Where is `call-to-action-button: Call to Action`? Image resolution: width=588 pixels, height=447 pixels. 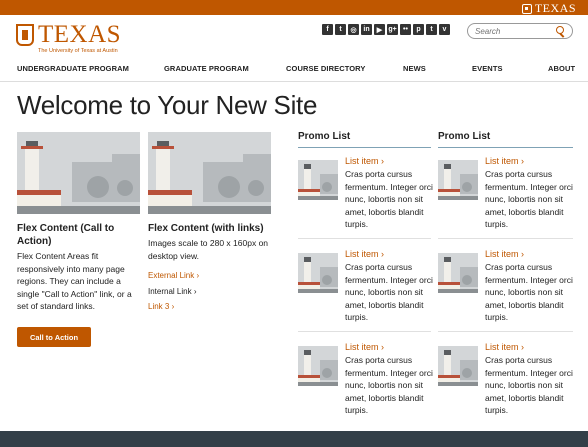 call-to-action-button: Call to Action is located at coordinates (54, 337).